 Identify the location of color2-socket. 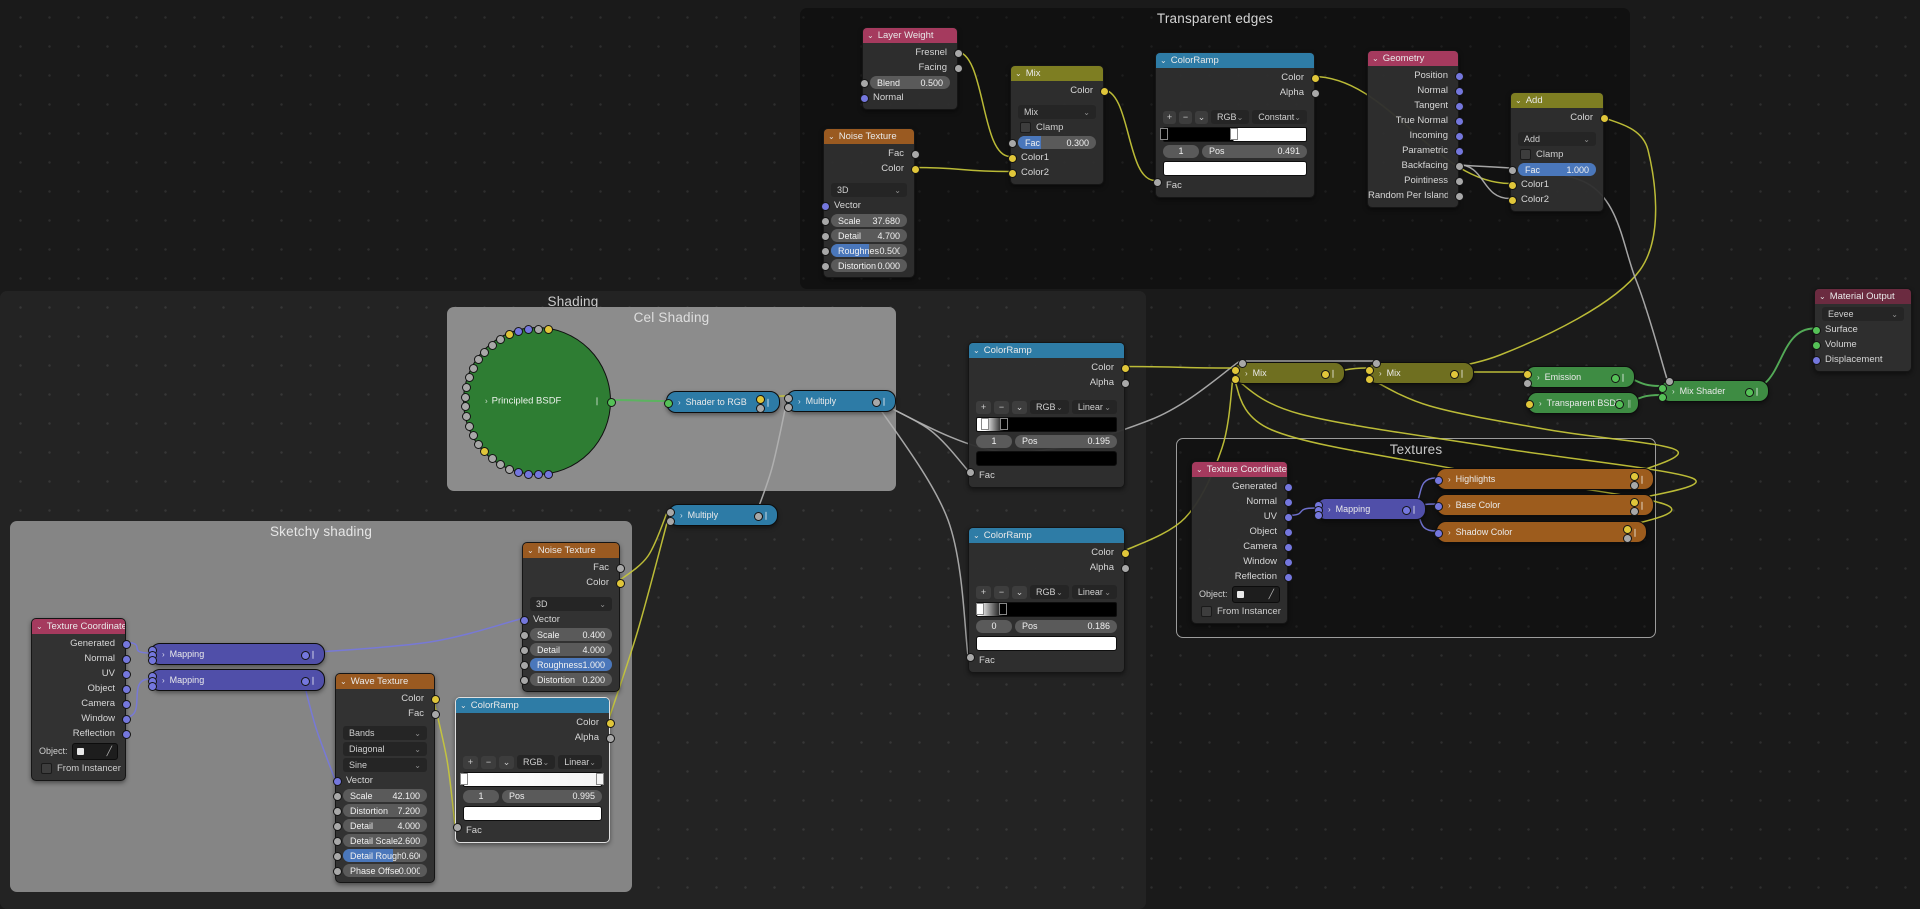
(1012, 173).